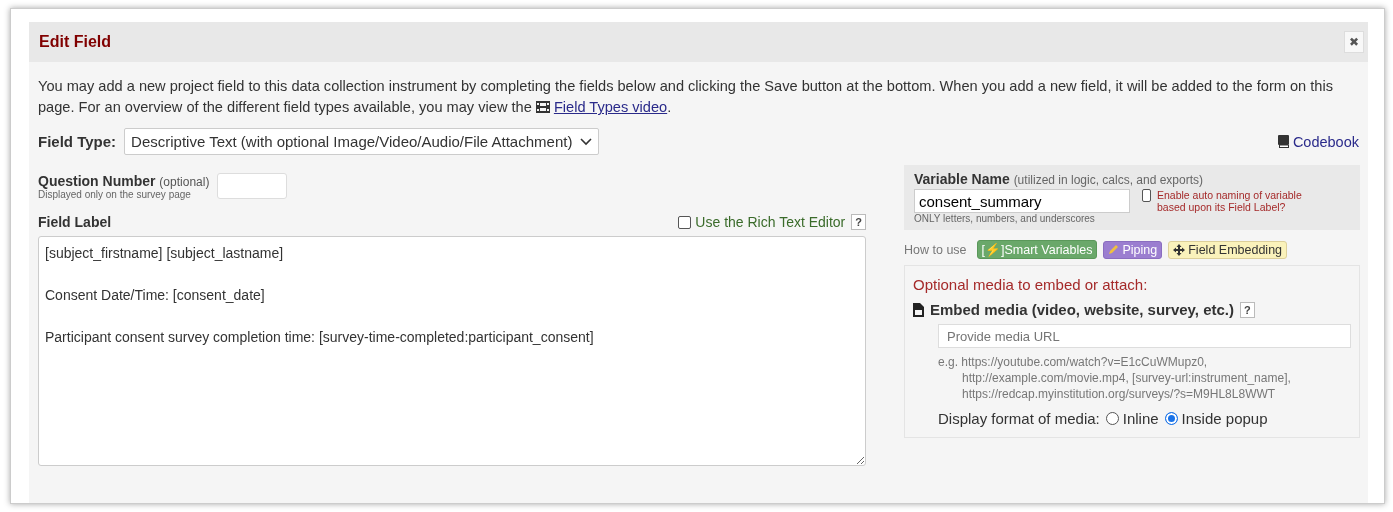 Image resolution: width=1393 pixels, height=512 pixels. I want to click on variable-name-input: consent_summary, so click(1022, 201).